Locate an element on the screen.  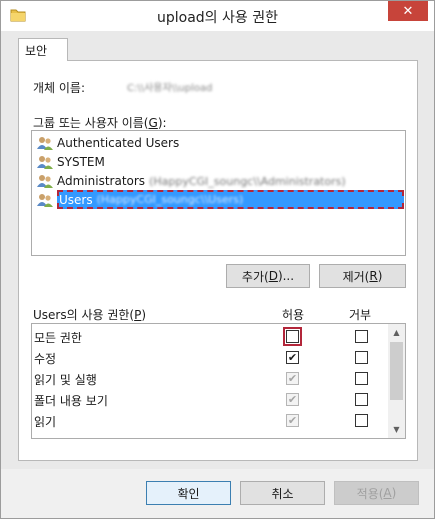
allow-checkbox is located at coordinates (292, 336).